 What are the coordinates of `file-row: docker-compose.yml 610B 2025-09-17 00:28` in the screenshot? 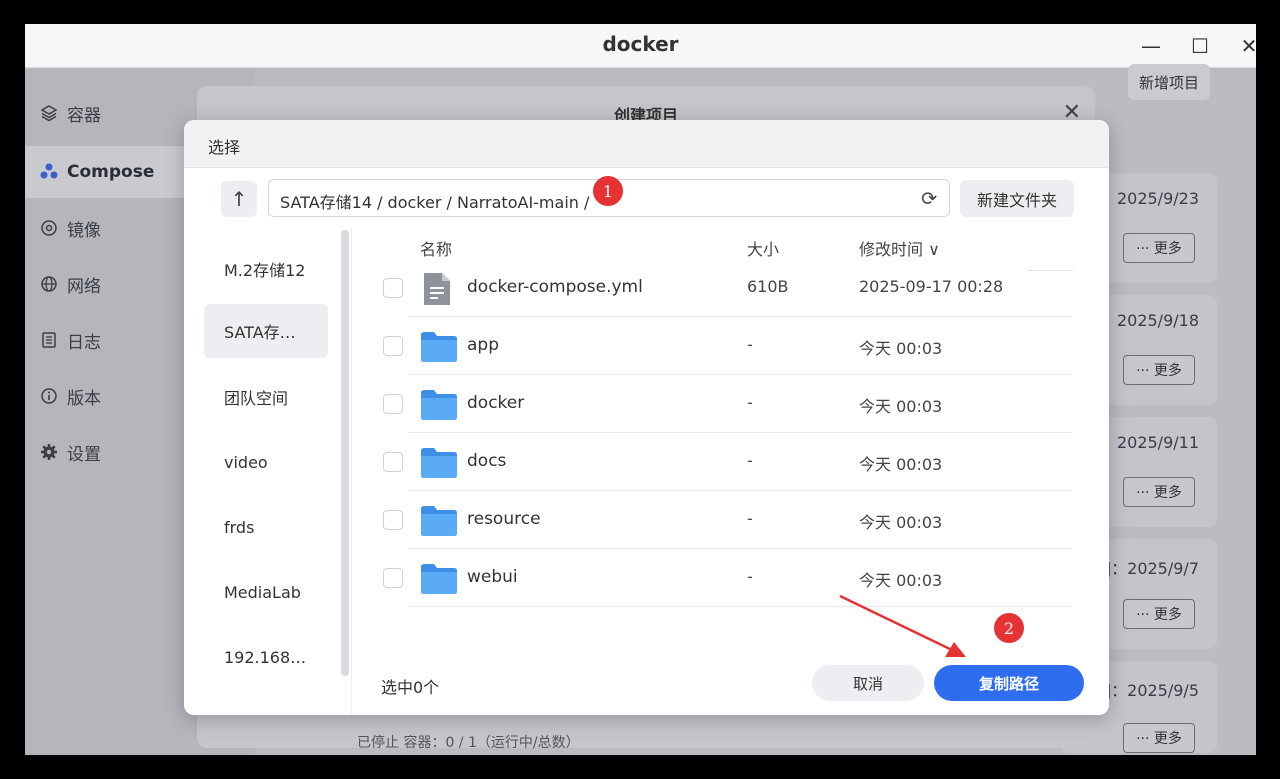 It's located at (727, 288).